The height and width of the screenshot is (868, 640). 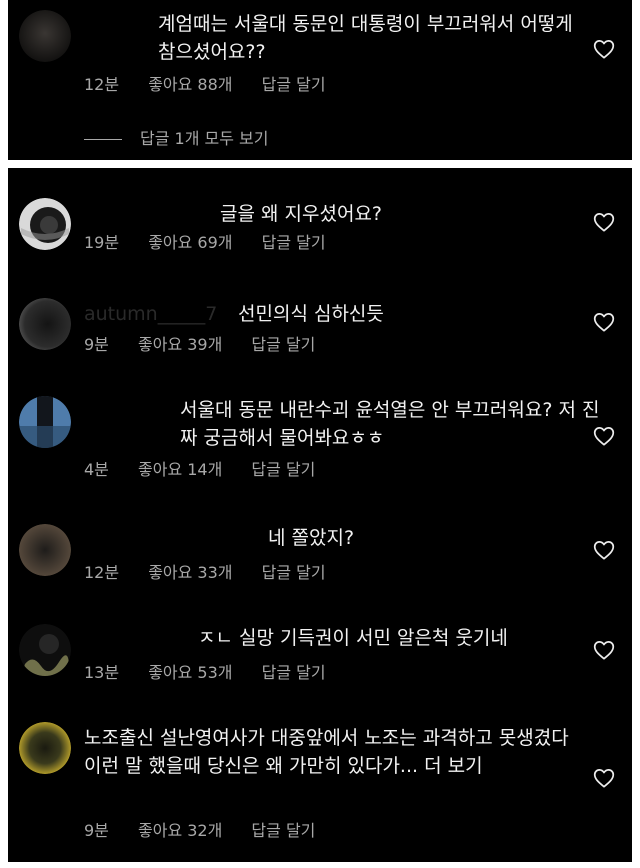 What do you see at coordinates (453, 766) in the screenshot?
I see `more-button: 더 보기` at bounding box center [453, 766].